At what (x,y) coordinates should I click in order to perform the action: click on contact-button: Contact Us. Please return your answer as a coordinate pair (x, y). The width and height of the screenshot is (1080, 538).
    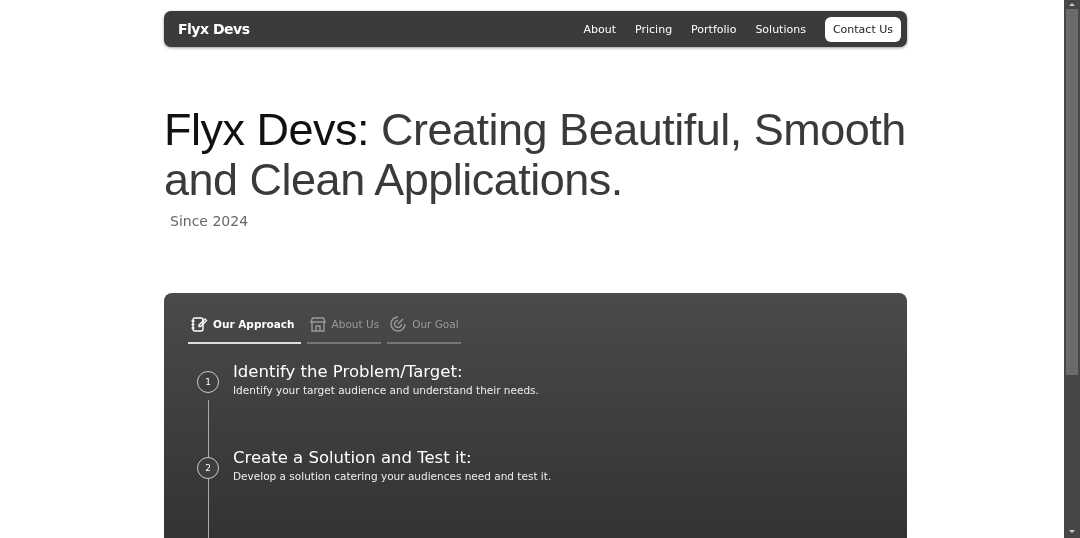
    Looking at the image, I should click on (862, 29).